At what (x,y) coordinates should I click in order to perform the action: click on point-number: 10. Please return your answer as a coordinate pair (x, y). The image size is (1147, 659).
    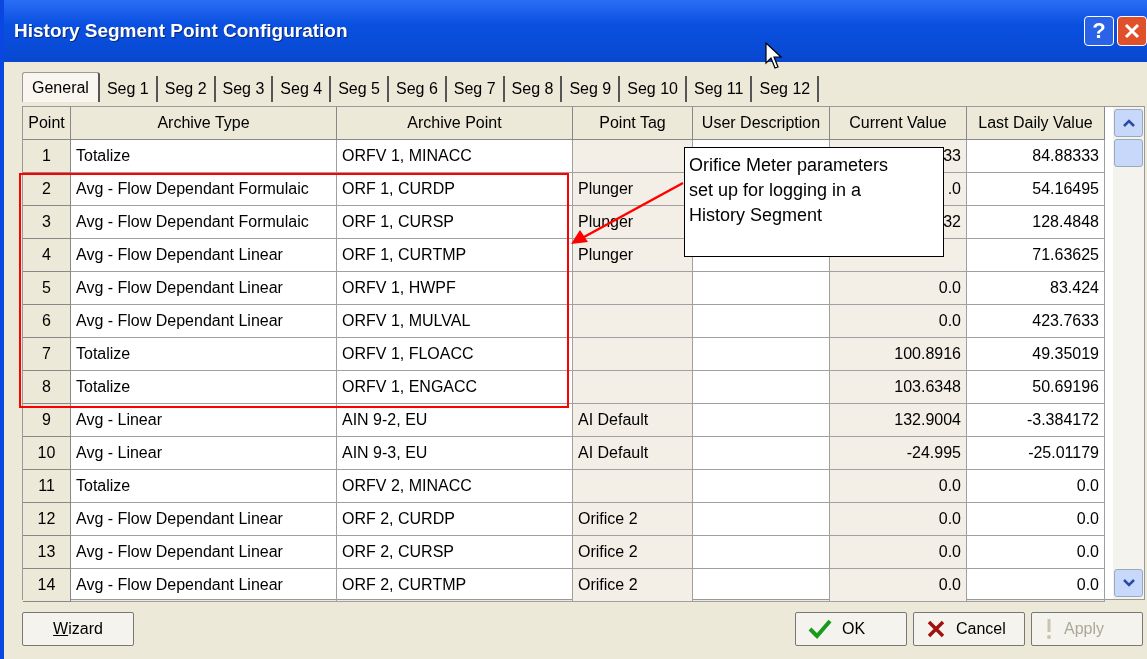
    Looking at the image, I should click on (47, 453).